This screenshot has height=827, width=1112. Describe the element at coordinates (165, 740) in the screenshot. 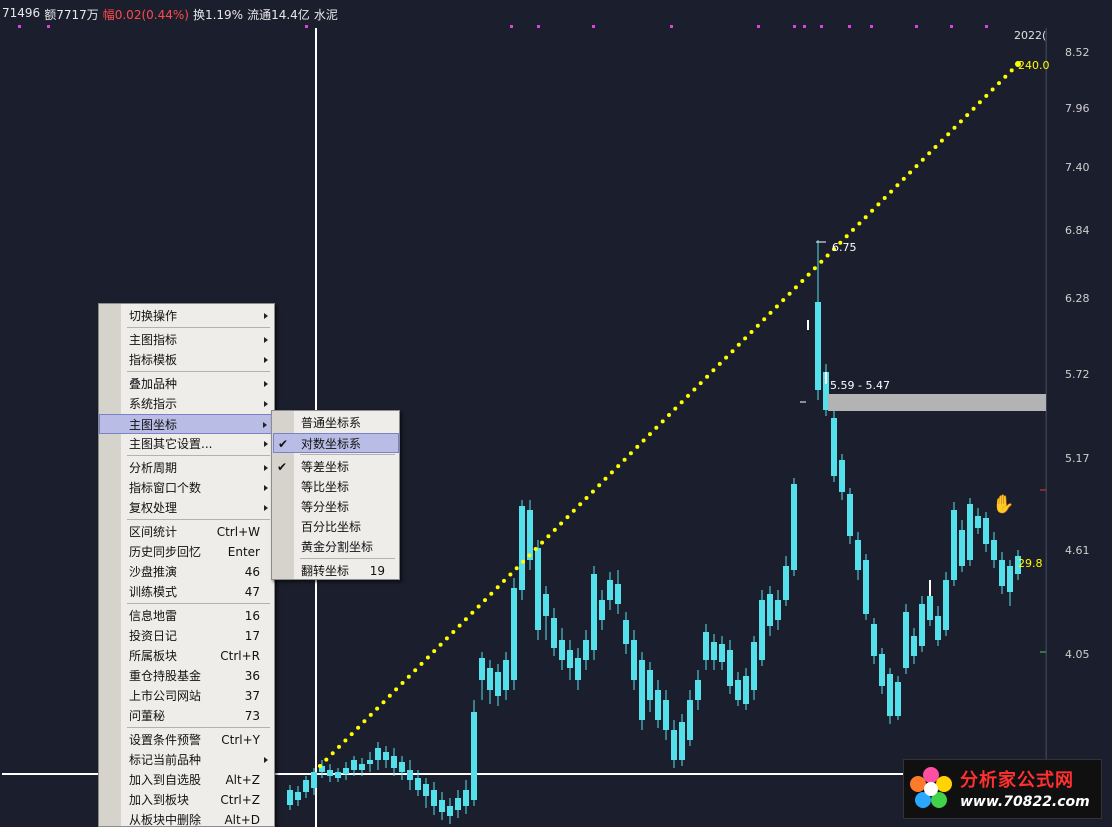

I see `menu-item-label: 设置条件预警` at that location.